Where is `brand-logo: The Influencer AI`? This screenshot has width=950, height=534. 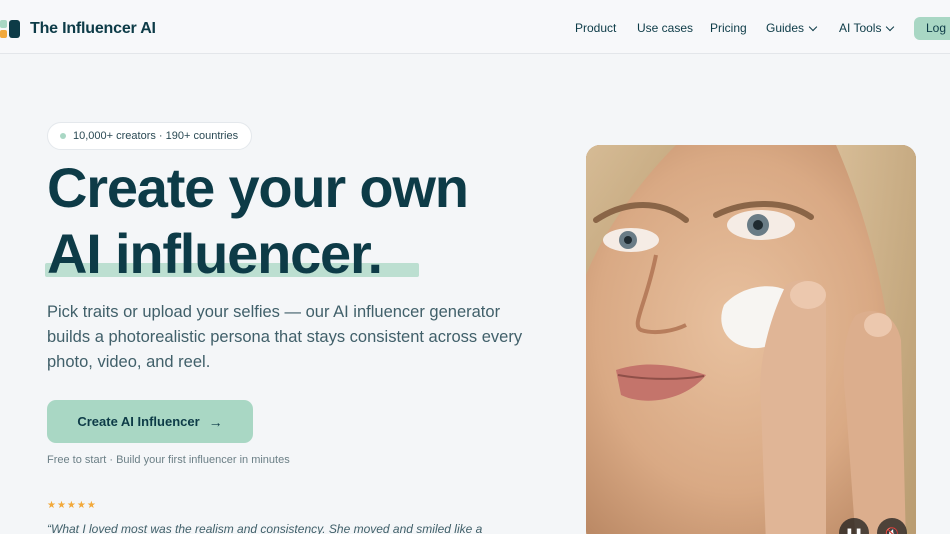
brand-logo: The Influencer AI is located at coordinates (78, 29).